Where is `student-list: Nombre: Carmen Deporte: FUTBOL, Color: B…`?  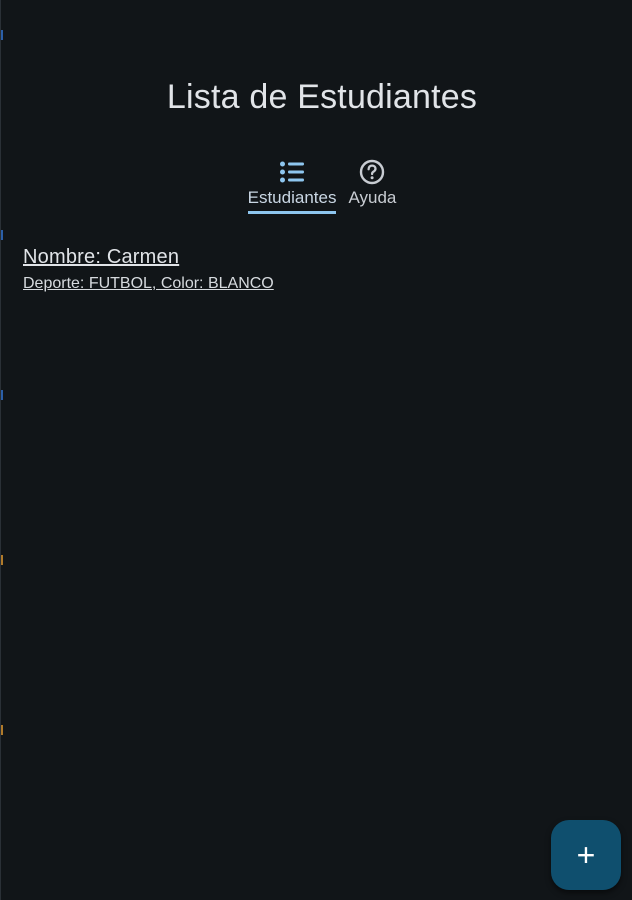
student-list: Nombre: Carmen Deporte: FUTBOL, Color: B… is located at coordinates (148, 269).